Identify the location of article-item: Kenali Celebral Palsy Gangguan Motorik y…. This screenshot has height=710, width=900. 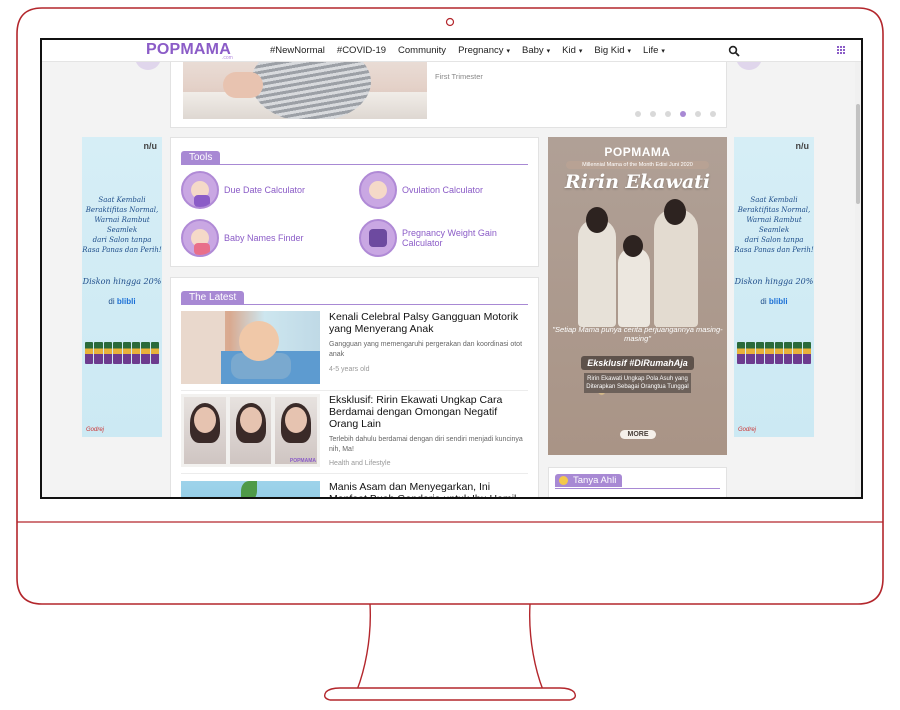
(354, 351).